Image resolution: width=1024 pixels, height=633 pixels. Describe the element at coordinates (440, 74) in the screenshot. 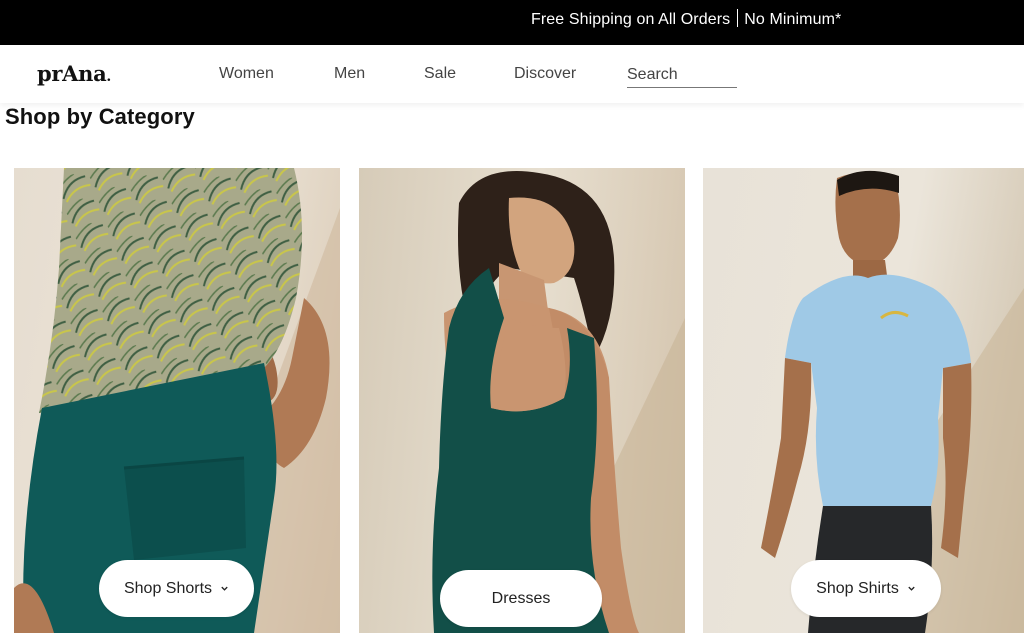

I see `nav-sale: Sale` at that location.